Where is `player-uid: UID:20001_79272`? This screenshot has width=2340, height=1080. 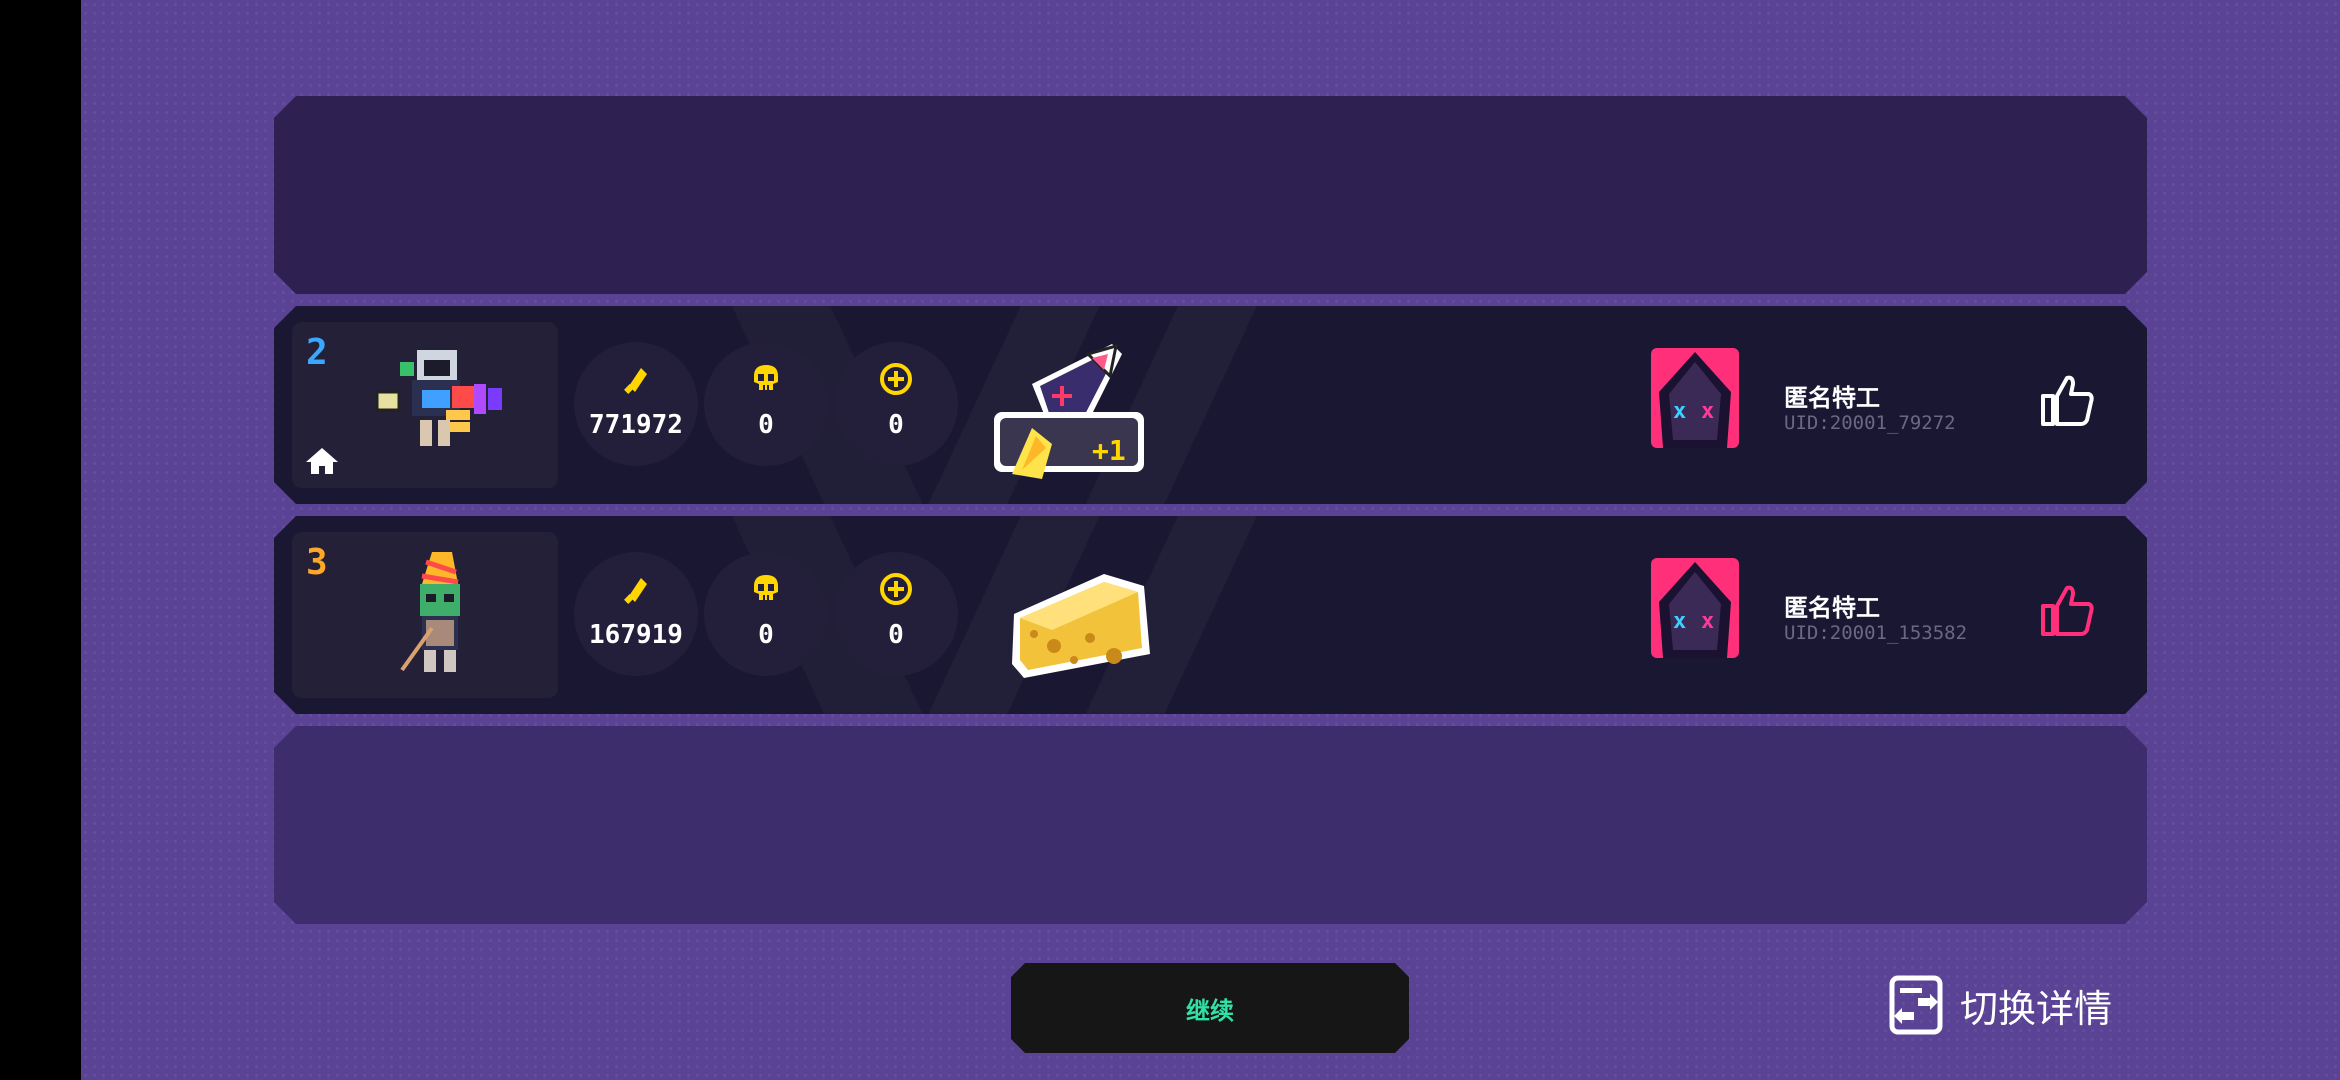 player-uid: UID:20001_79272 is located at coordinates (1870, 423).